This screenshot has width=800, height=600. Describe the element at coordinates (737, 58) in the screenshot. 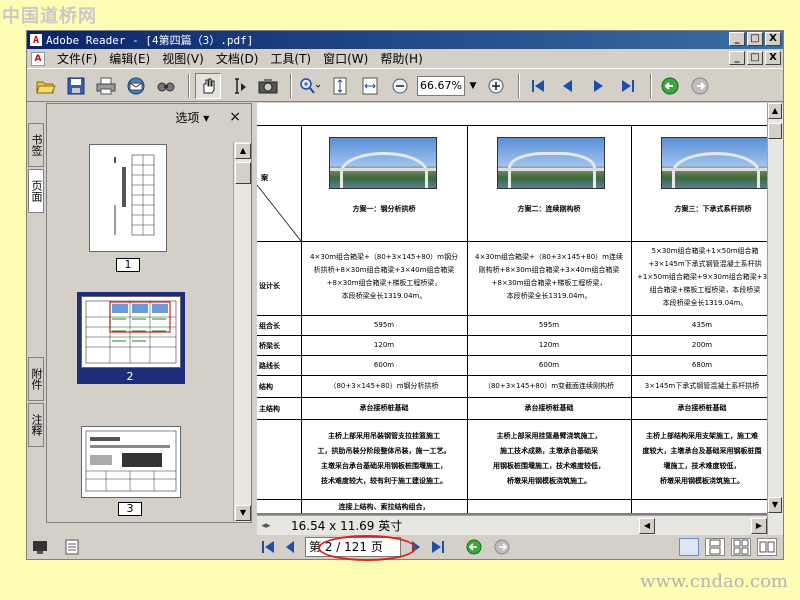

I see `doc-minimize-button: _` at that location.